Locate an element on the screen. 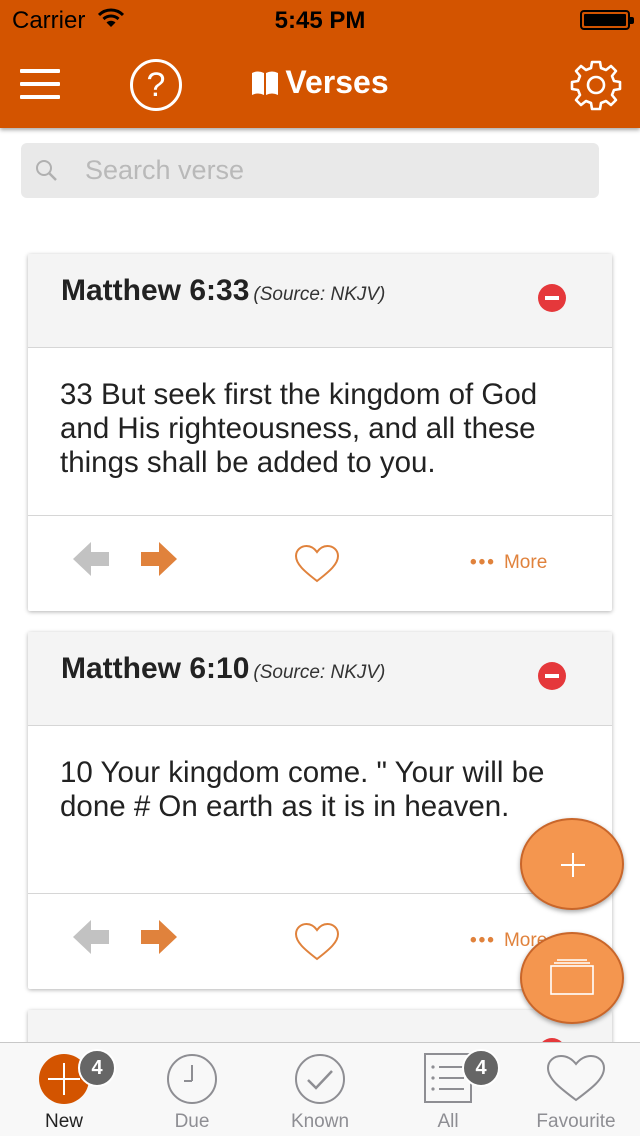  book-icon is located at coordinates (265, 83).